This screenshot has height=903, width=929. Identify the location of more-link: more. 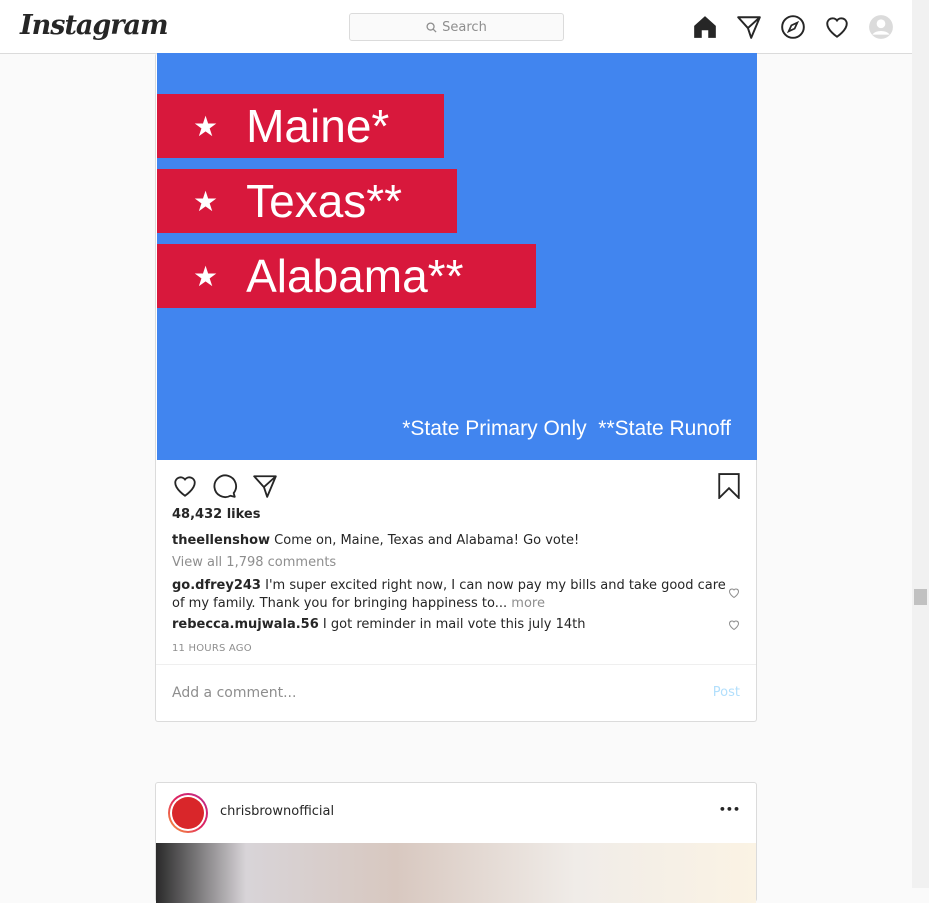
(528, 603).